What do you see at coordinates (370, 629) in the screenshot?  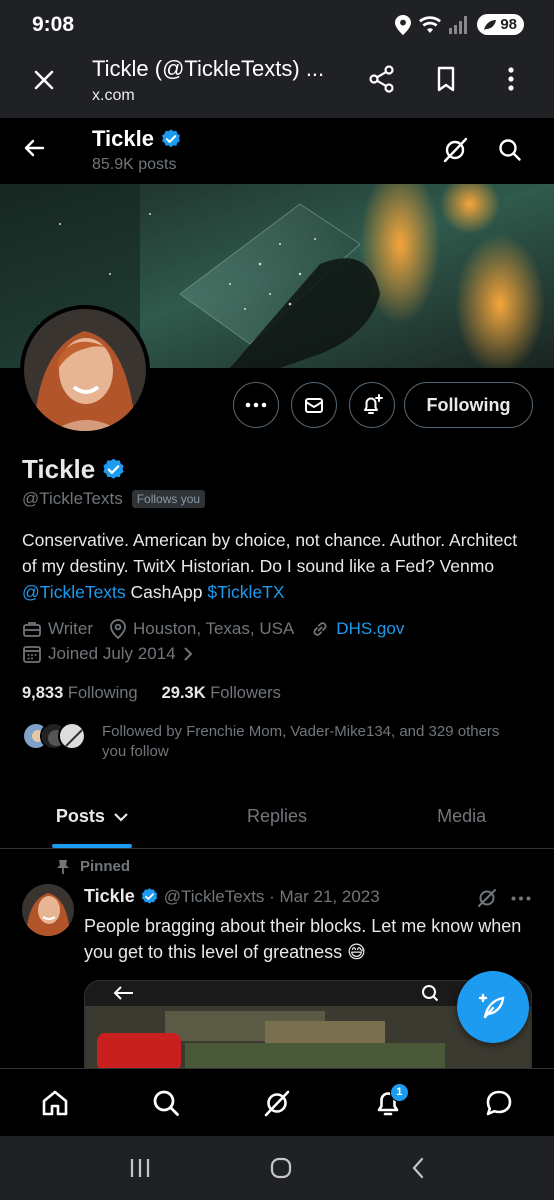 I see `website-link: DHS.gov` at bounding box center [370, 629].